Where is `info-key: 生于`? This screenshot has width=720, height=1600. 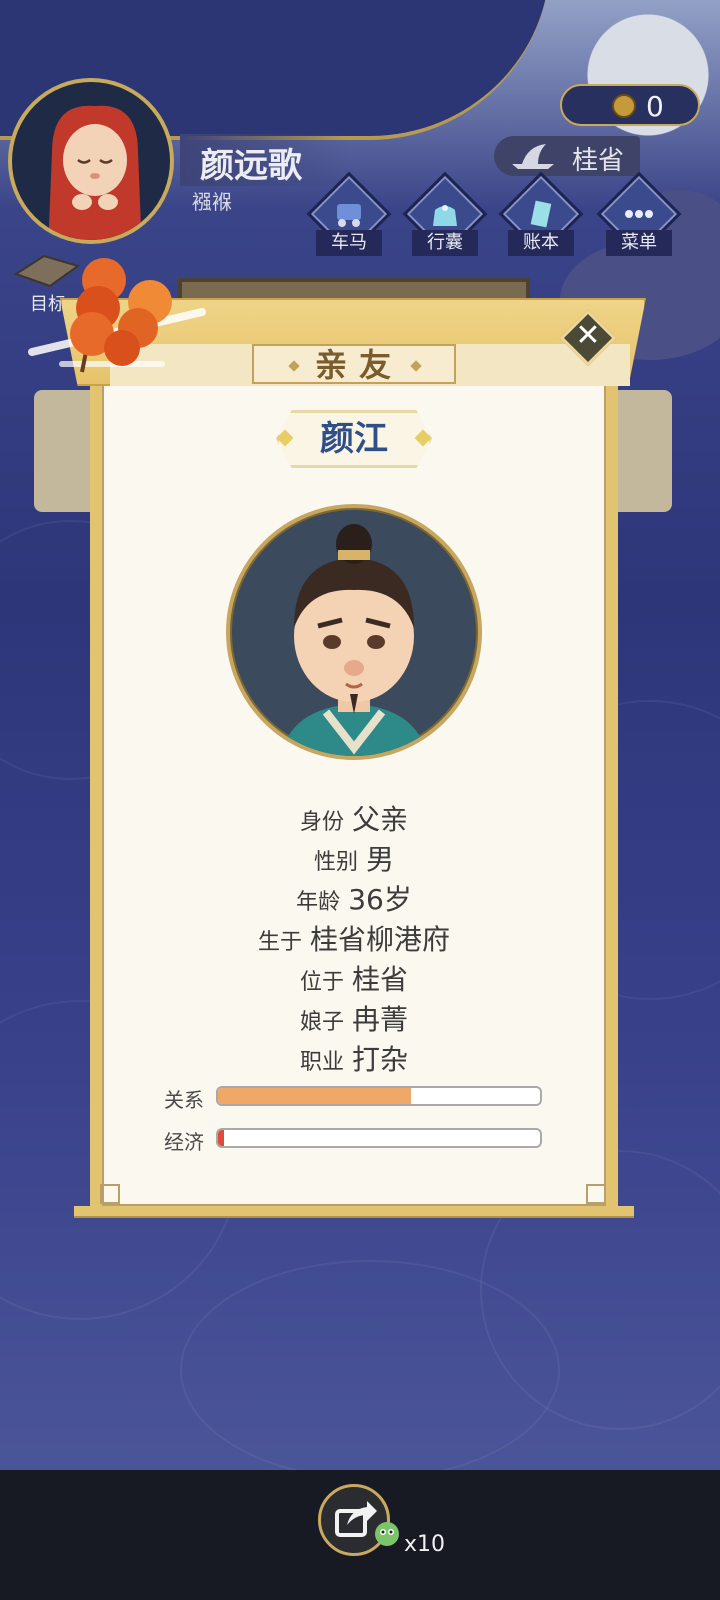
info-key: 生于 is located at coordinates (279, 942).